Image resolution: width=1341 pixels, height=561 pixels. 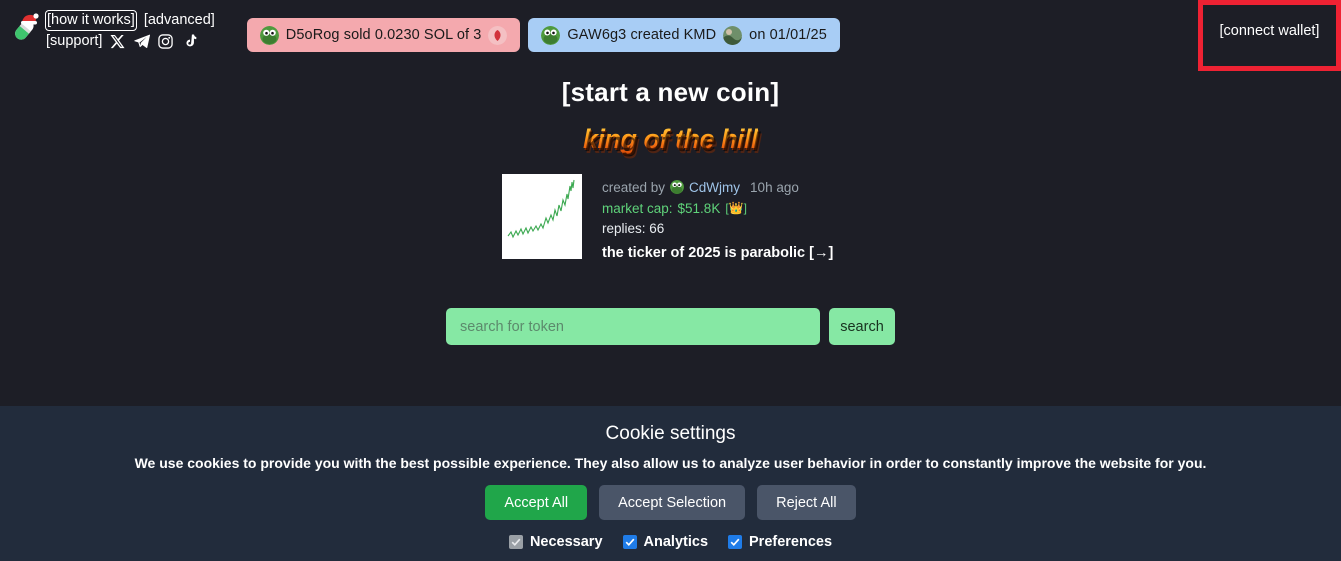 What do you see at coordinates (736, 208) in the screenshot?
I see `crown-icon: [👑]` at bounding box center [736, 208].